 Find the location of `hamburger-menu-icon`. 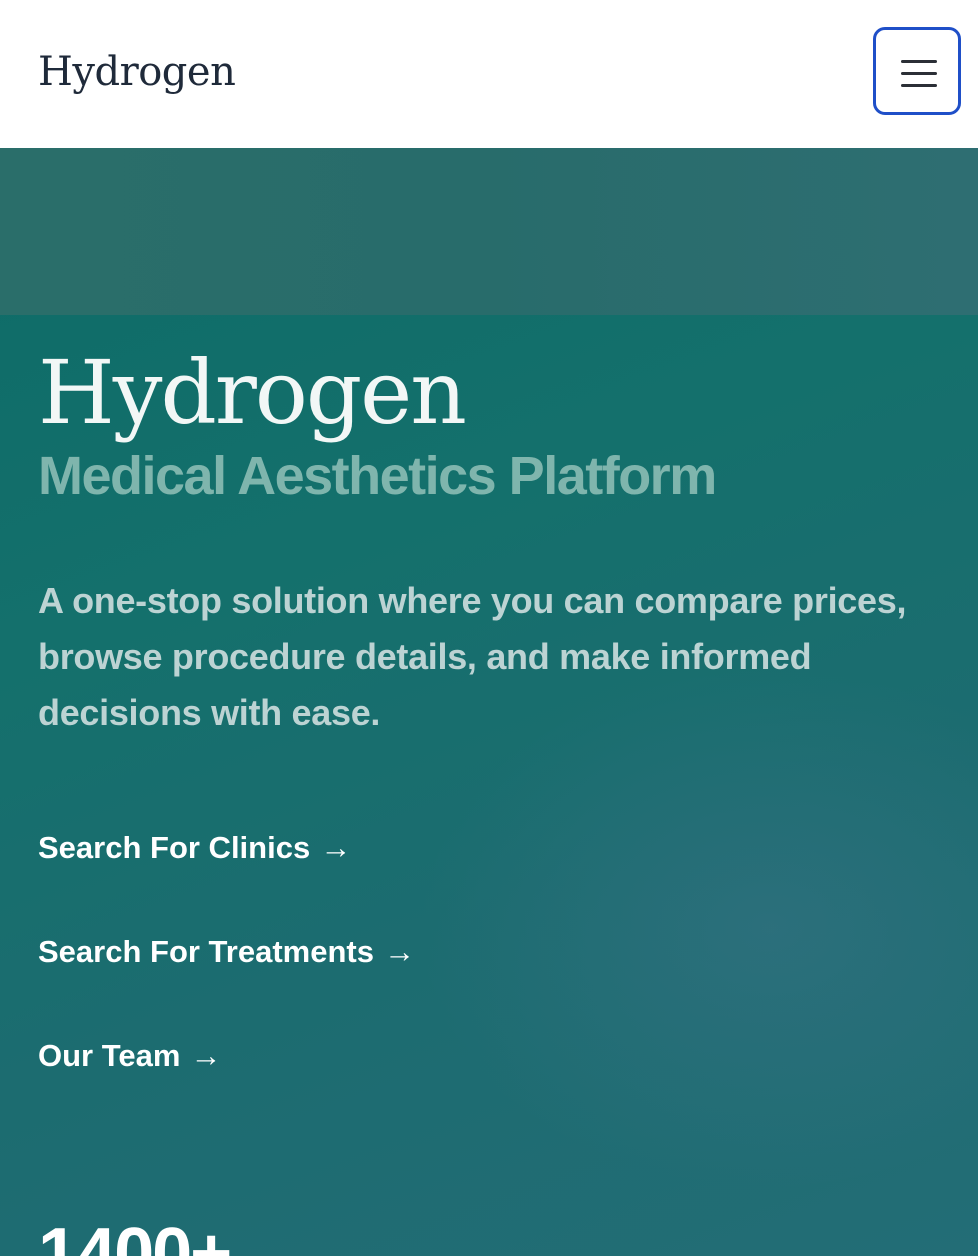

hamburger-menu-icon is located at coordinates (919, 73).